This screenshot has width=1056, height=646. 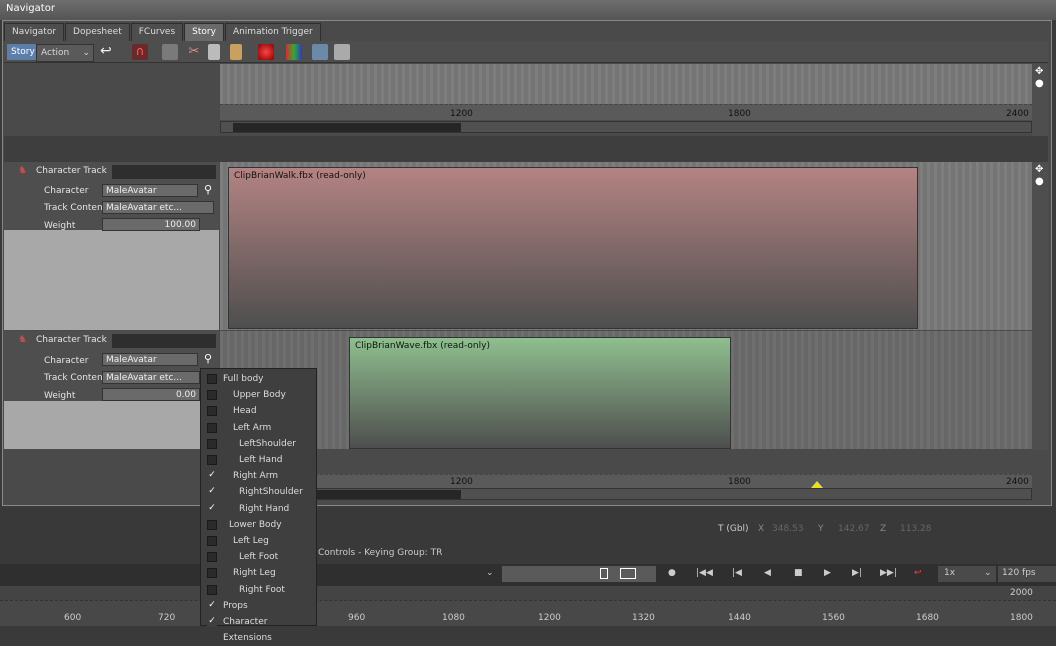 I want to click on track-1-controls, so click(x=164, y=172).